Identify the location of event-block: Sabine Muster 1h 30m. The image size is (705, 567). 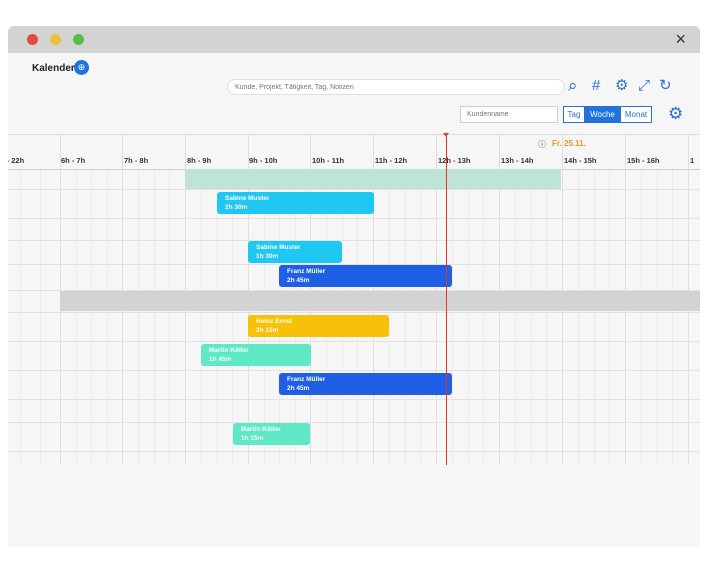
(295, 252).